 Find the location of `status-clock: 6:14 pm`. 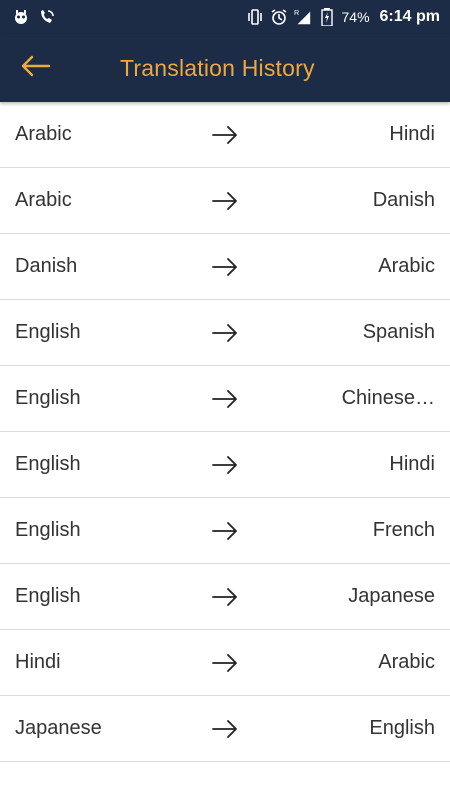

status-clock: 6:14 pm is located at coordinates (409, 16).